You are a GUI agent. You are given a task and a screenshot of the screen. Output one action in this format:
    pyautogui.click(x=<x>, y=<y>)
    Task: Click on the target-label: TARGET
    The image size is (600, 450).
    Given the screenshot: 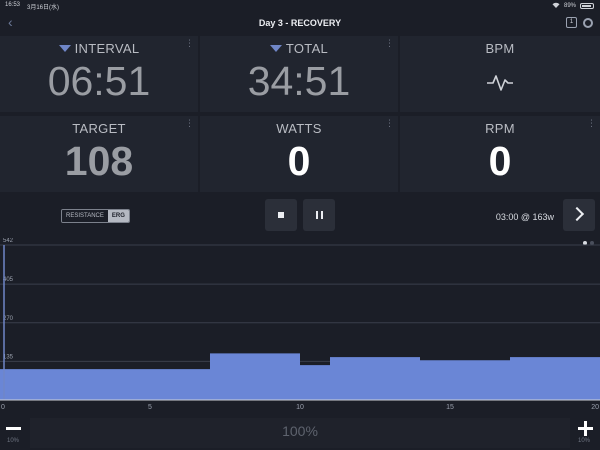 What is the action you would take?
    pyautogui.click(x=99, y=128)
    